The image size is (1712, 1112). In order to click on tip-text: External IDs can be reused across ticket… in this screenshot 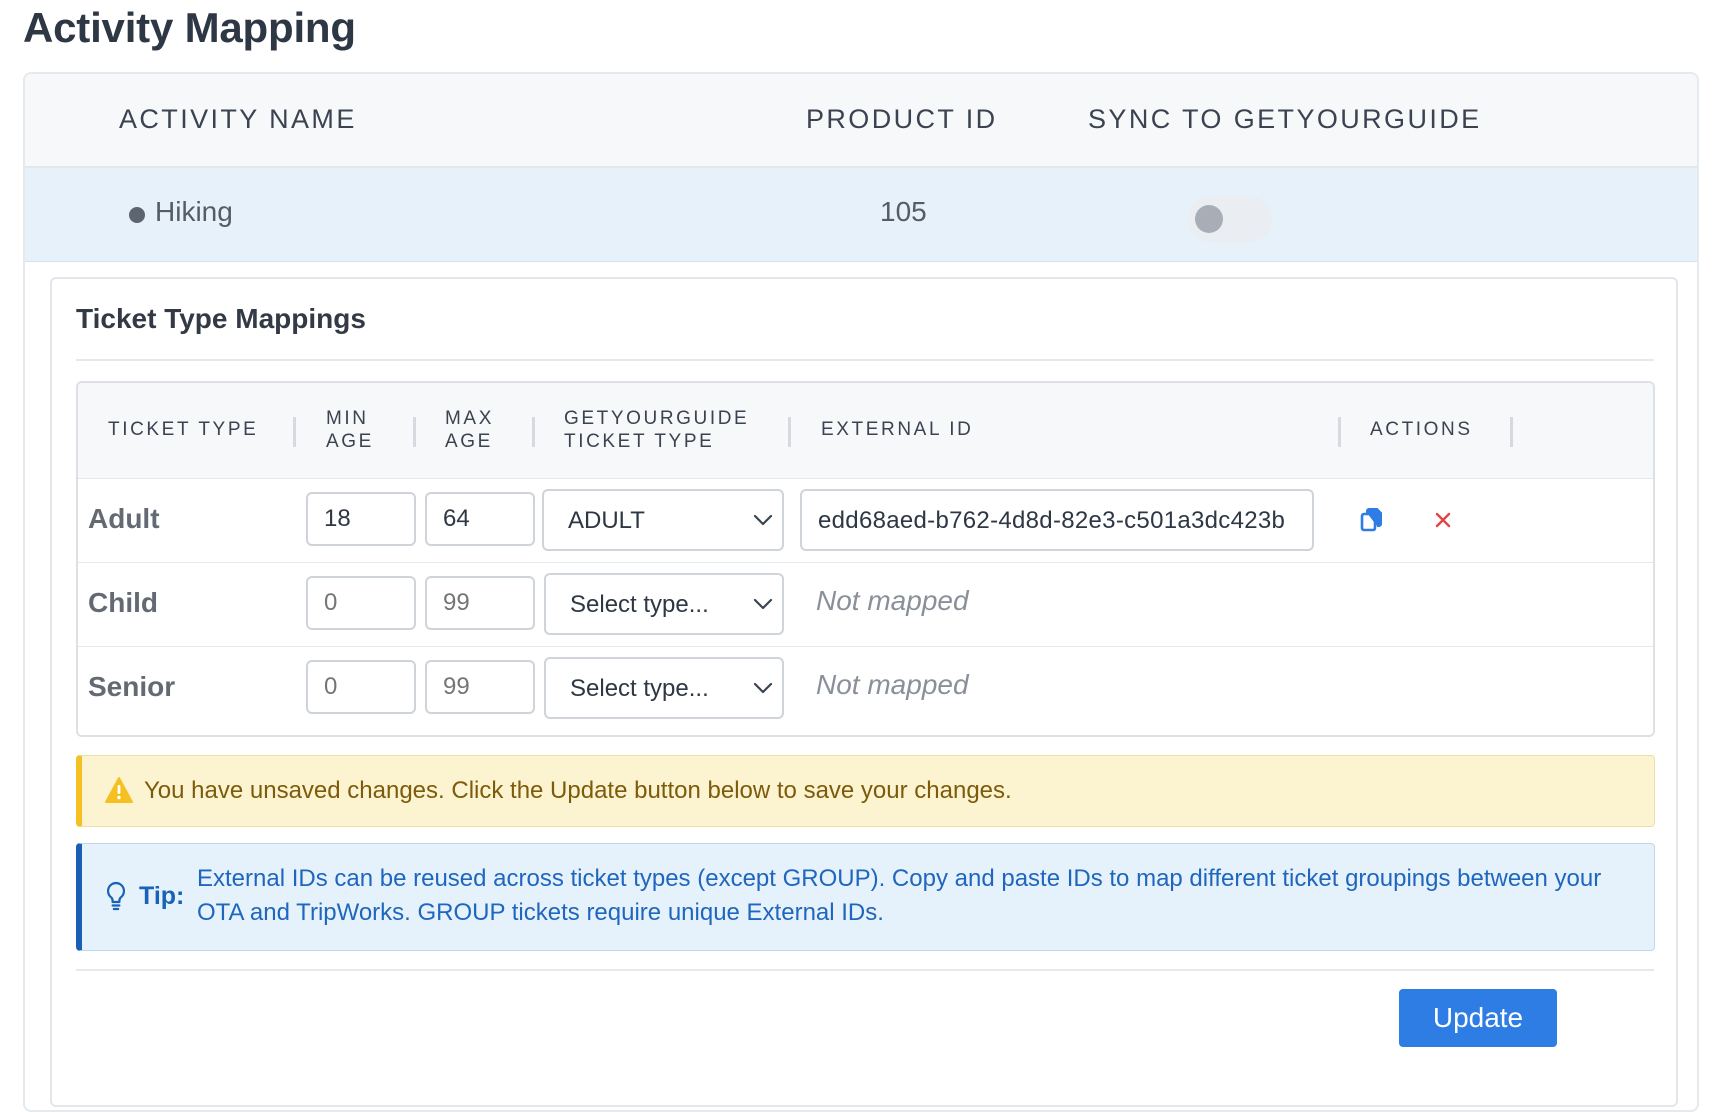, I will do `click(899, 895)`.